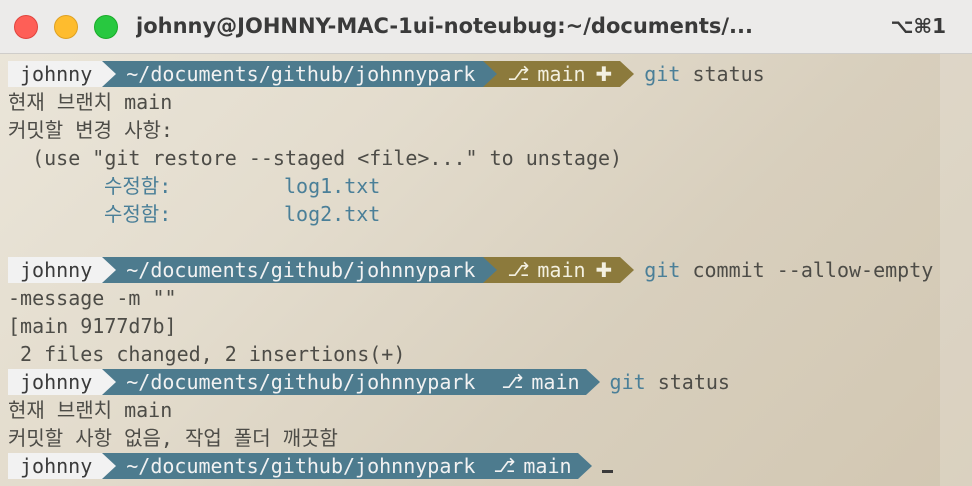 Image resolution: width=972 pixels, height=486 pixels. What do you see at coordinates (92, 326) in the screenshot?
I see `output-line: [main 9177d7b]` at bounding box center [92, 326].